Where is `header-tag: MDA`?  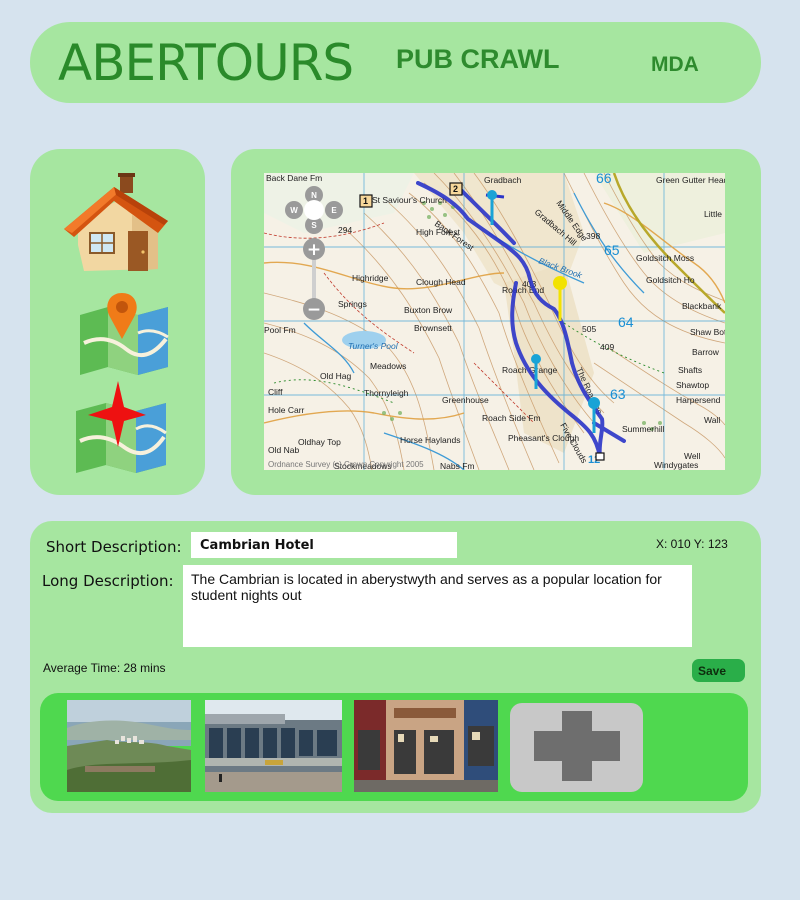
header-tag: MDA is located at coordinates (675, 64).